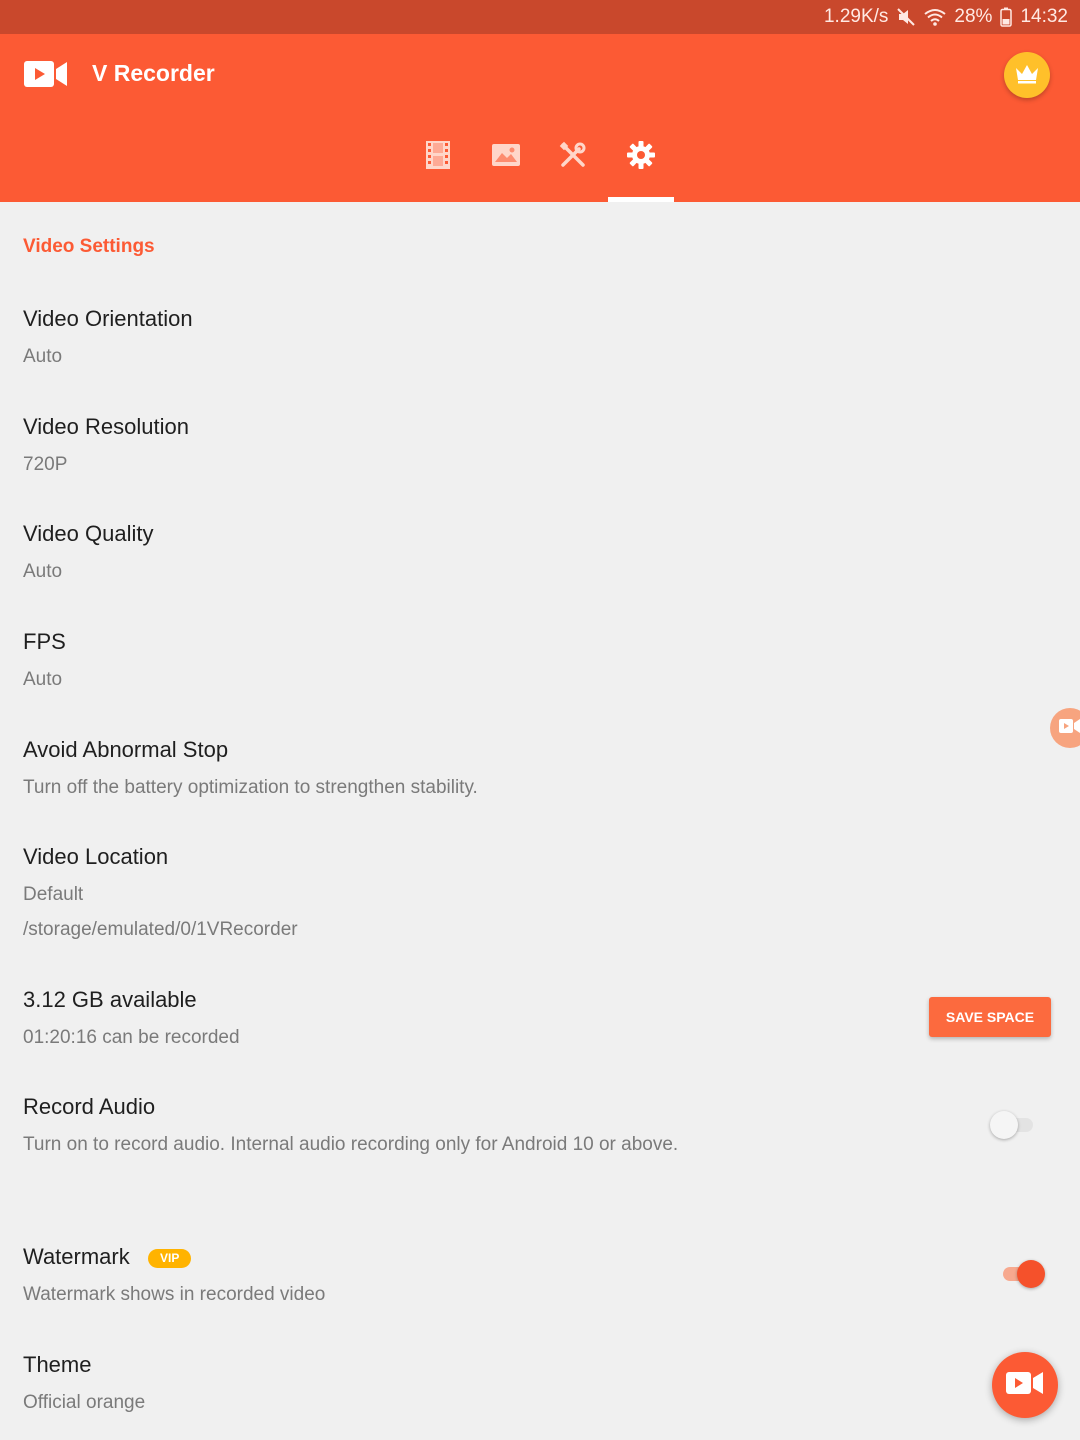 This screenshot has height=1440, width=1080. Describe the element at coordinates (641, 199) in the screenshot. I see `tab-indicator` at that location.